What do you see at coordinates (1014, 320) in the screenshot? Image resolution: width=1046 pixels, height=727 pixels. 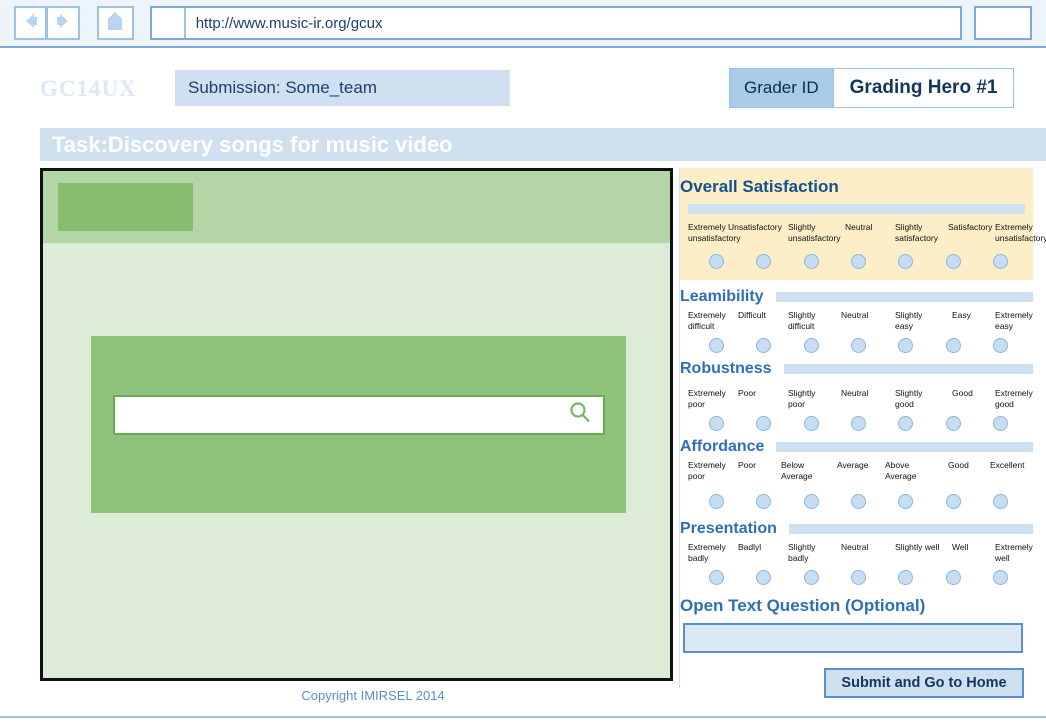 I see `scale-label: Extremely easy` at bounding box center [1014, 320].